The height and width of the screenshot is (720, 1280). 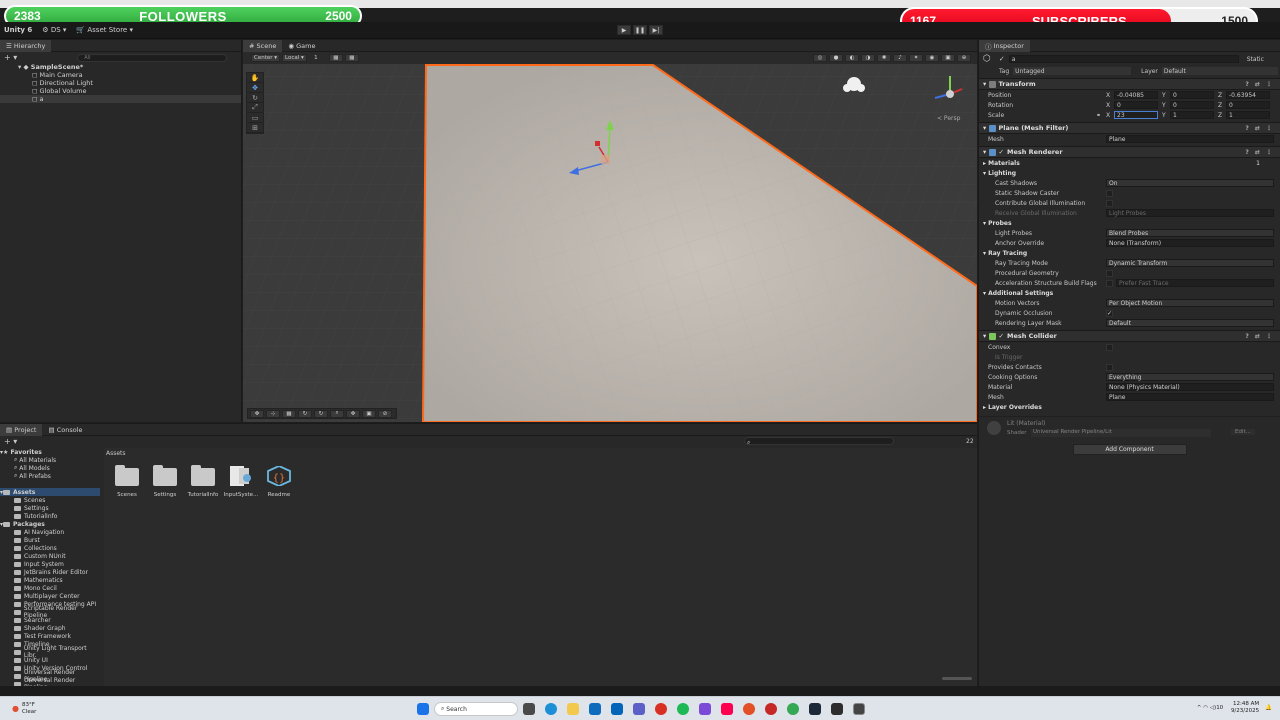 What do you see at coordinates (42, 709) in the screenshot?
I see `weather-widget: ● 83°F Clear` at bounding box center [42, 709].